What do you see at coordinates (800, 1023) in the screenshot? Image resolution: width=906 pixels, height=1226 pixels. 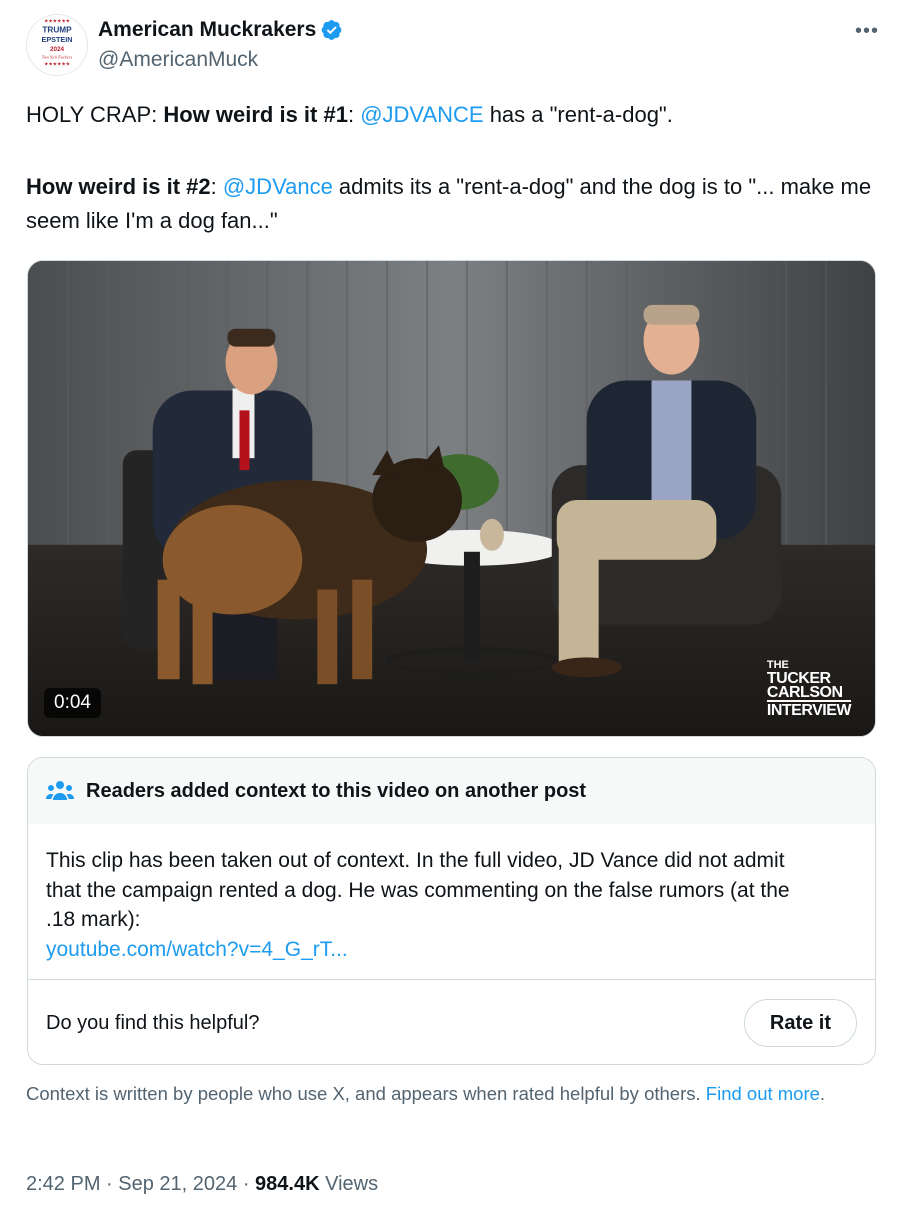 I see `rate-it-button: Rate it` at bounding box center [800, 1023].